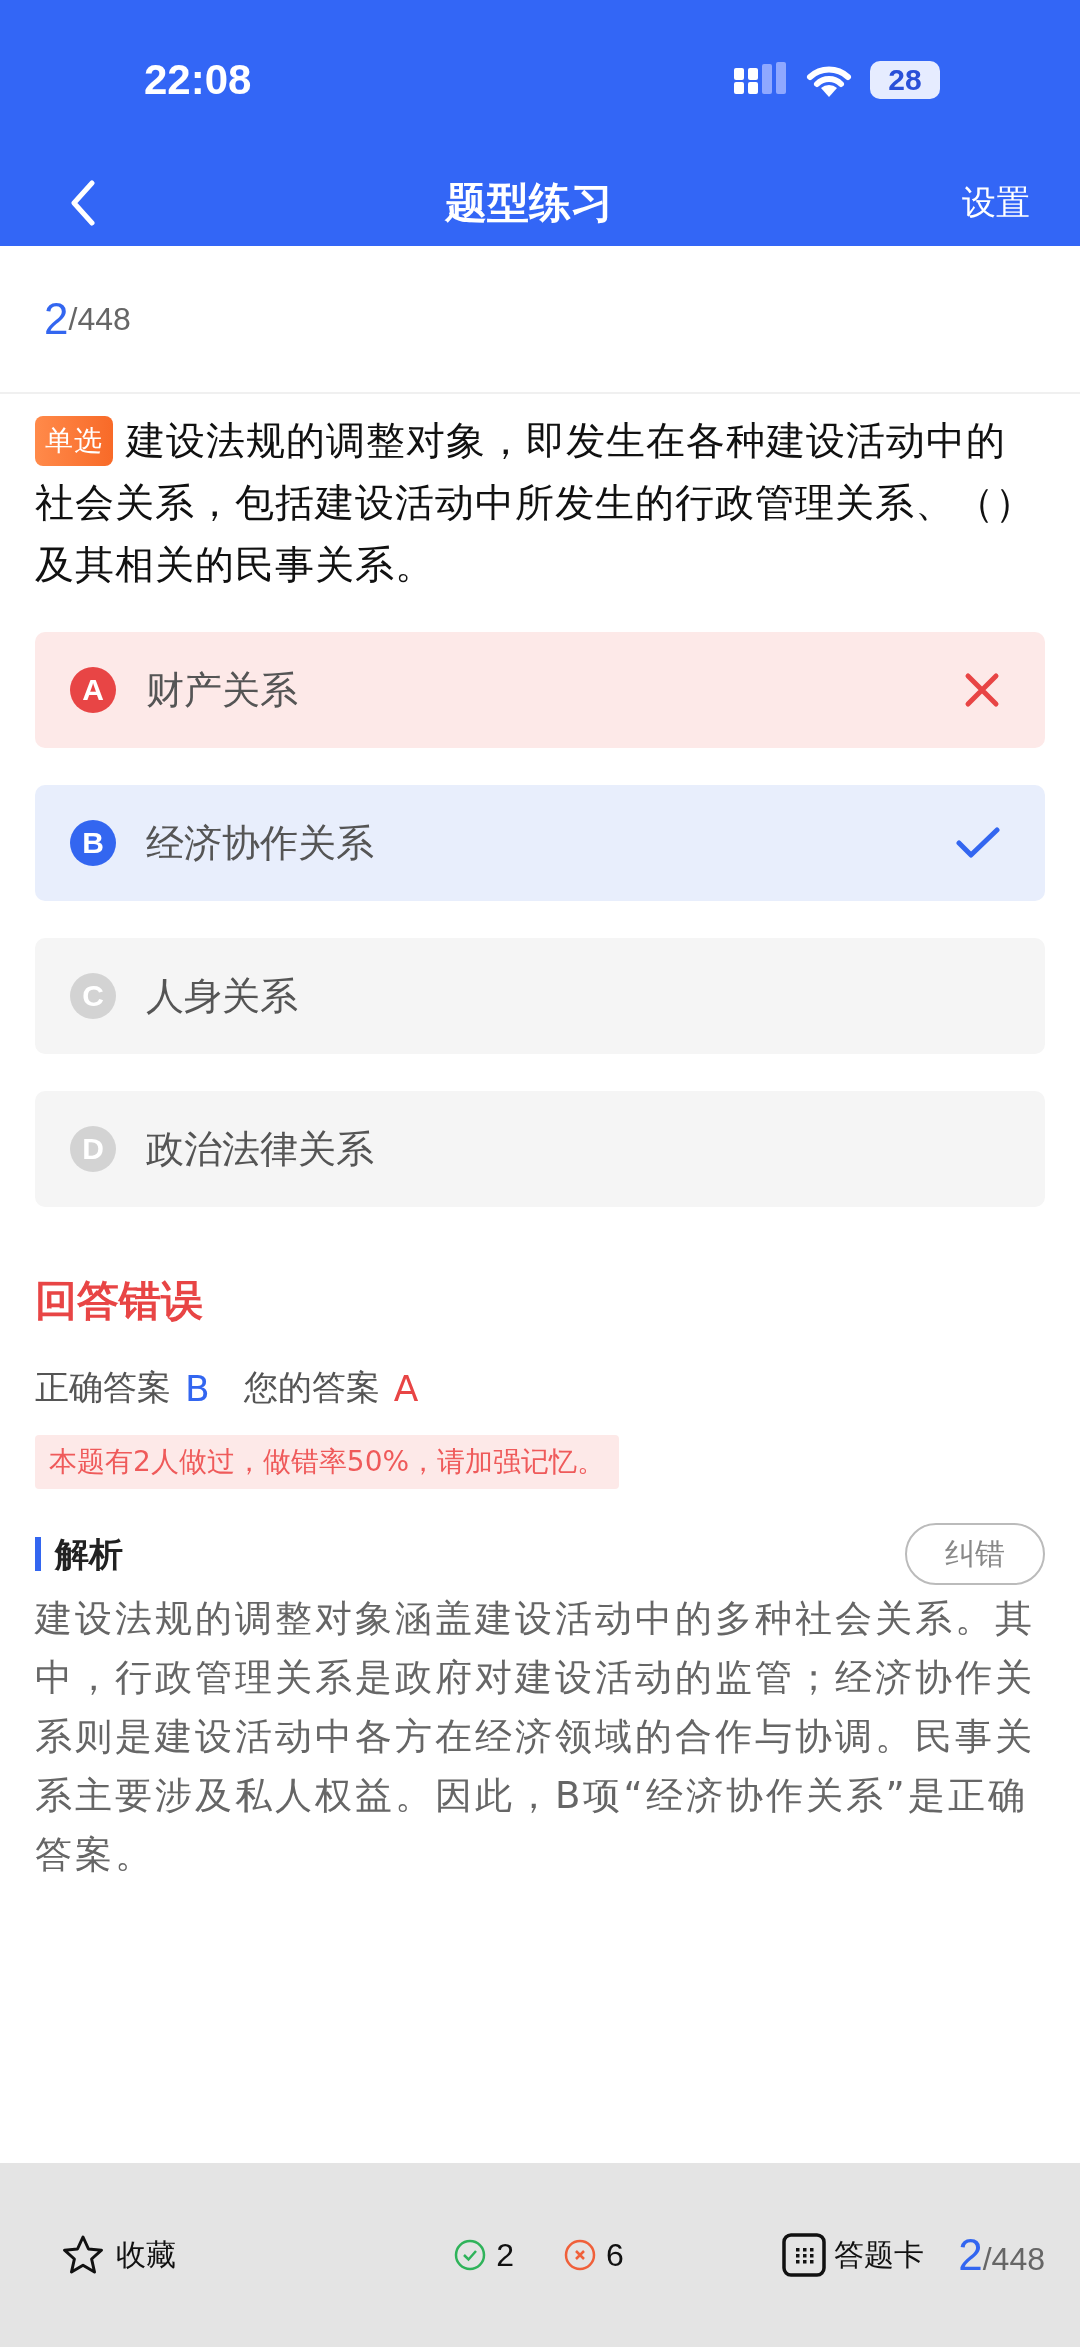 The width and height of the screenshot is (1080, 2347). I want to click on settings-button: 设置, so click(996, 203).